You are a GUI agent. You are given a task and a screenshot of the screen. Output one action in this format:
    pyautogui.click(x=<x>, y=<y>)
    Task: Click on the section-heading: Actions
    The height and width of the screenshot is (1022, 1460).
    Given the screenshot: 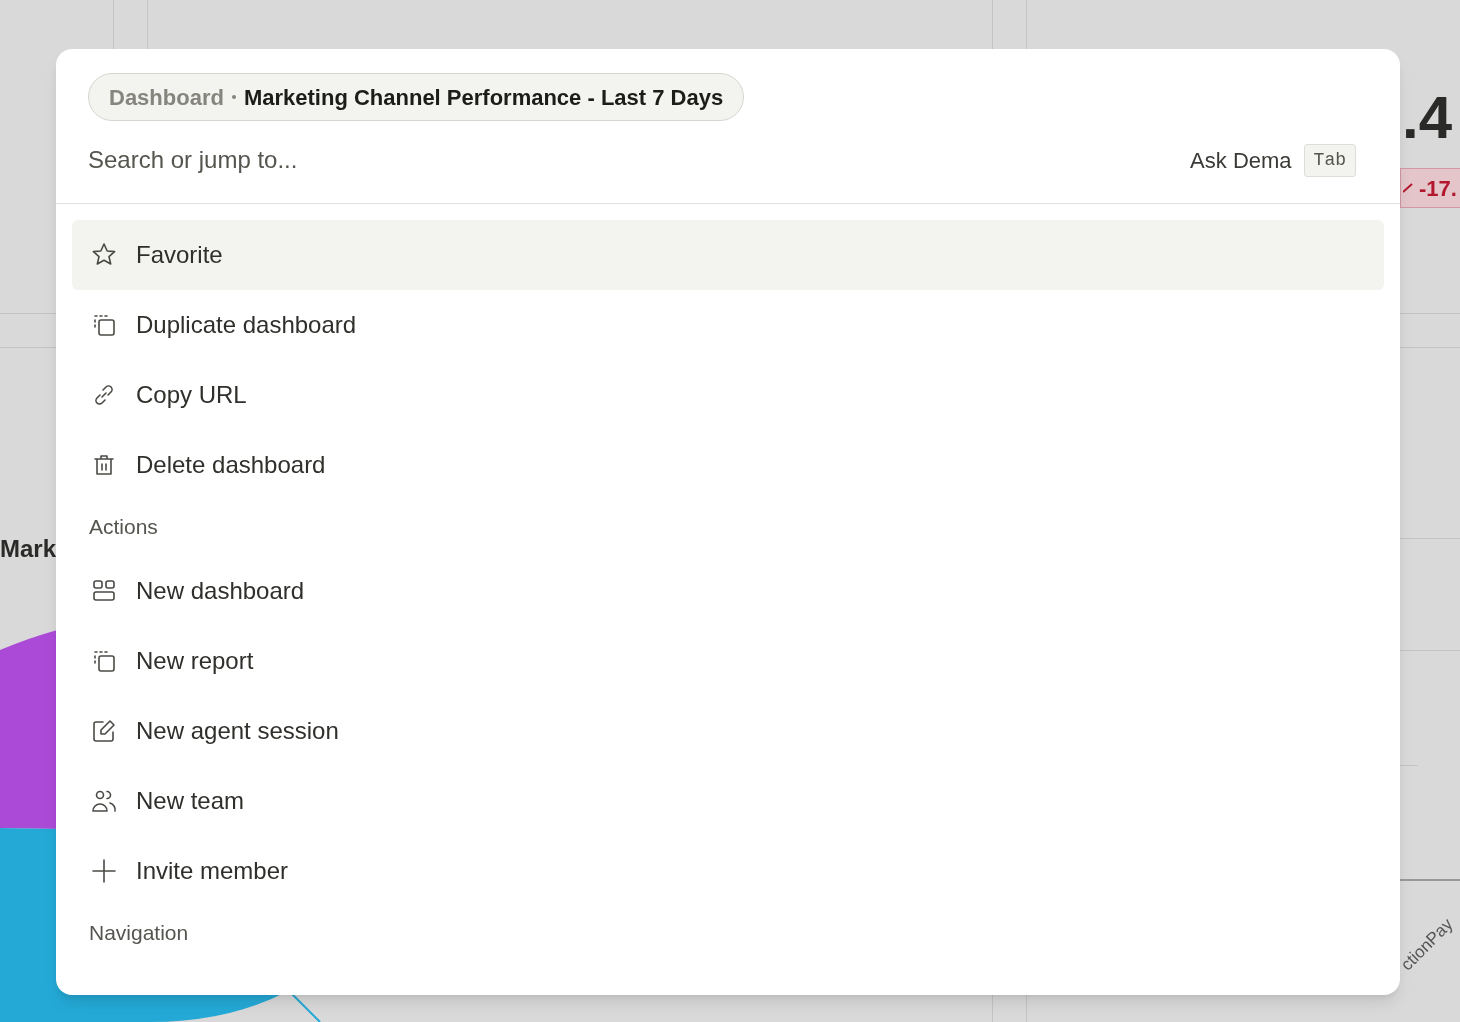 What is the action you would take?
    pyautogui.click(x=123, y=526)
    